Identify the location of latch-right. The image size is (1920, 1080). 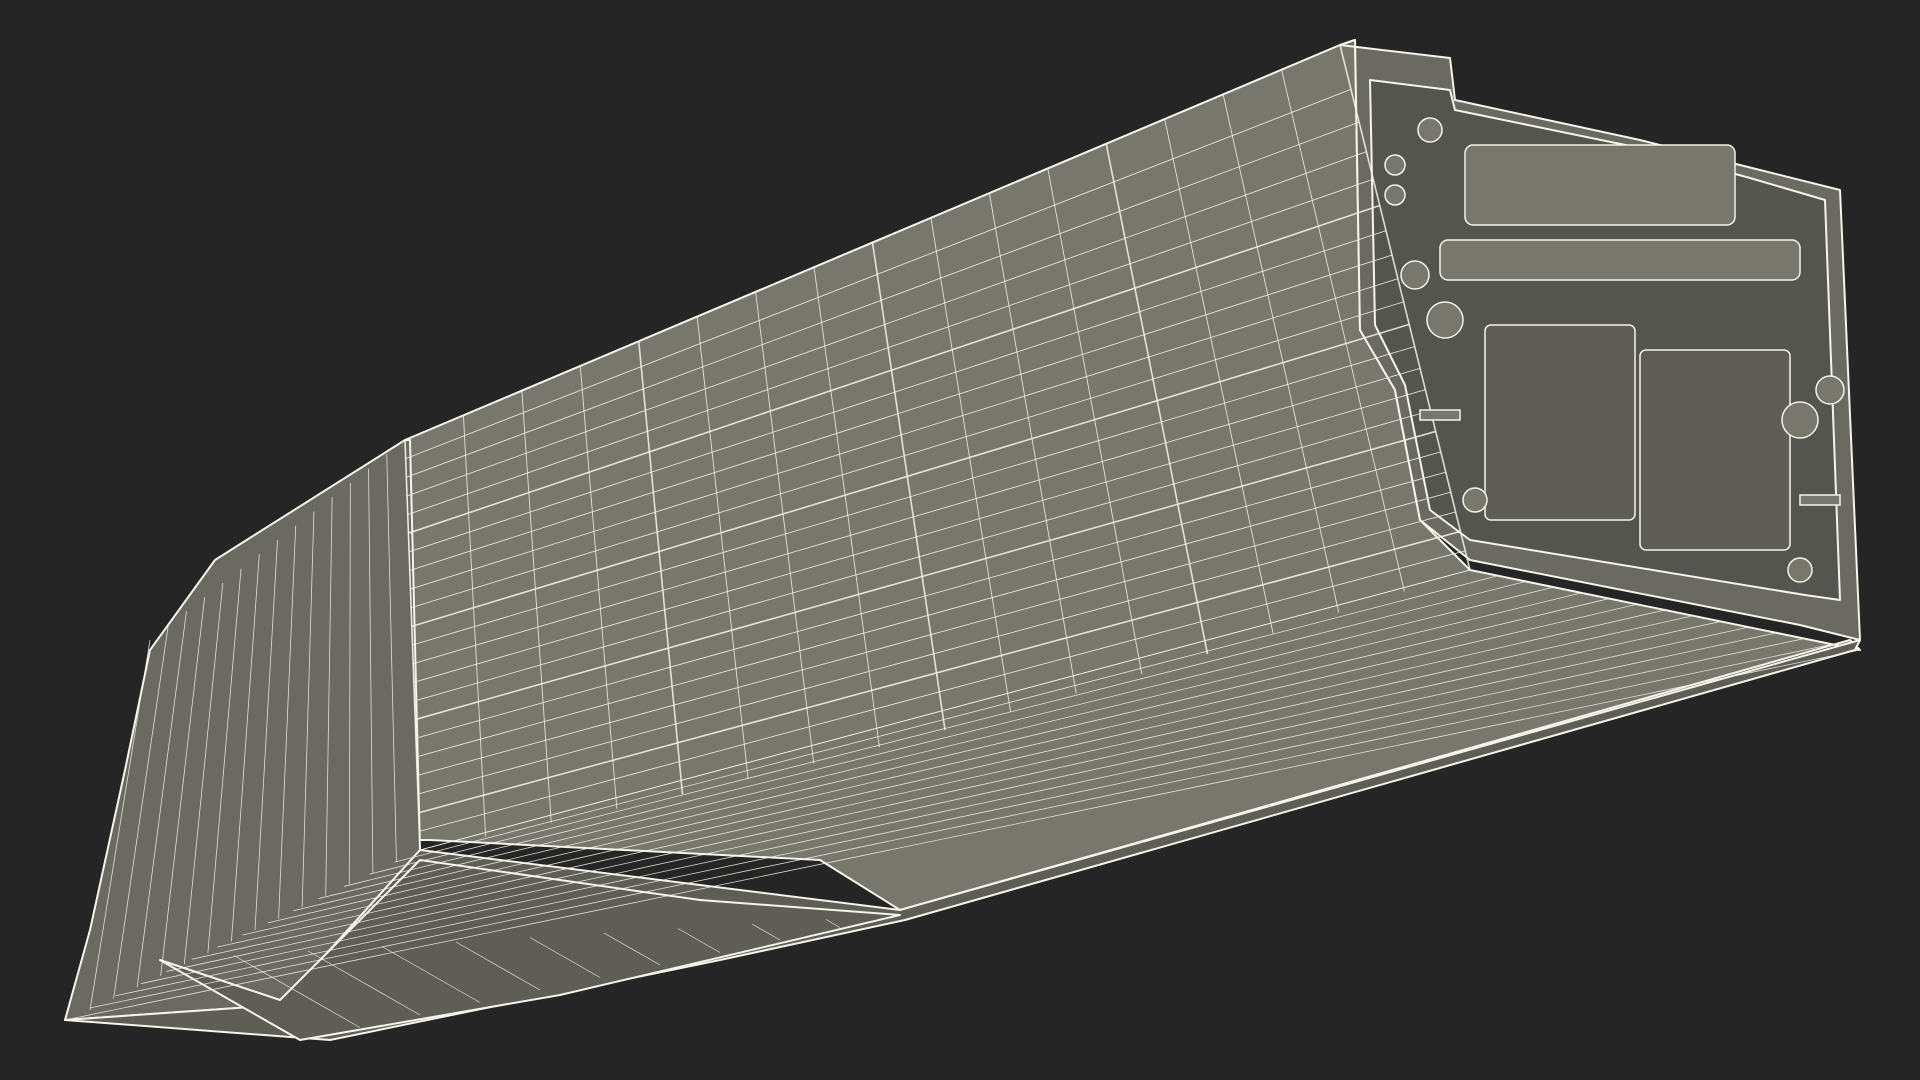
(1820, 500).